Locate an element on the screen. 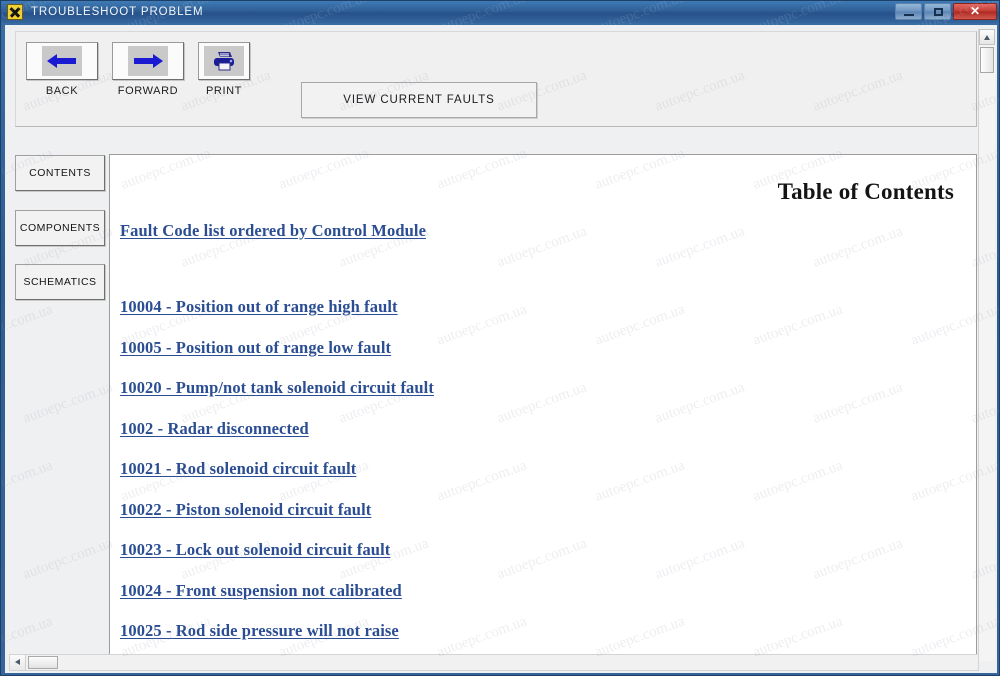 Image resolution: width=1000 pixels, height=676 pixels. back-icon-pad is located at coordinates (62, 61).